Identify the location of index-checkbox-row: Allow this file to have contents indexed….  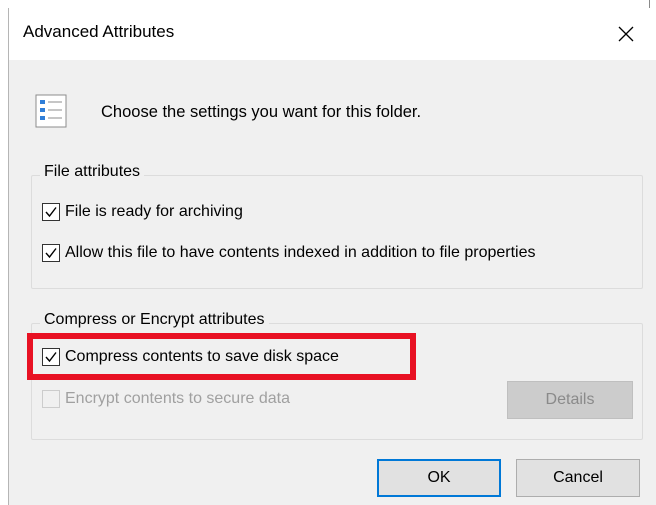
(289, 253).